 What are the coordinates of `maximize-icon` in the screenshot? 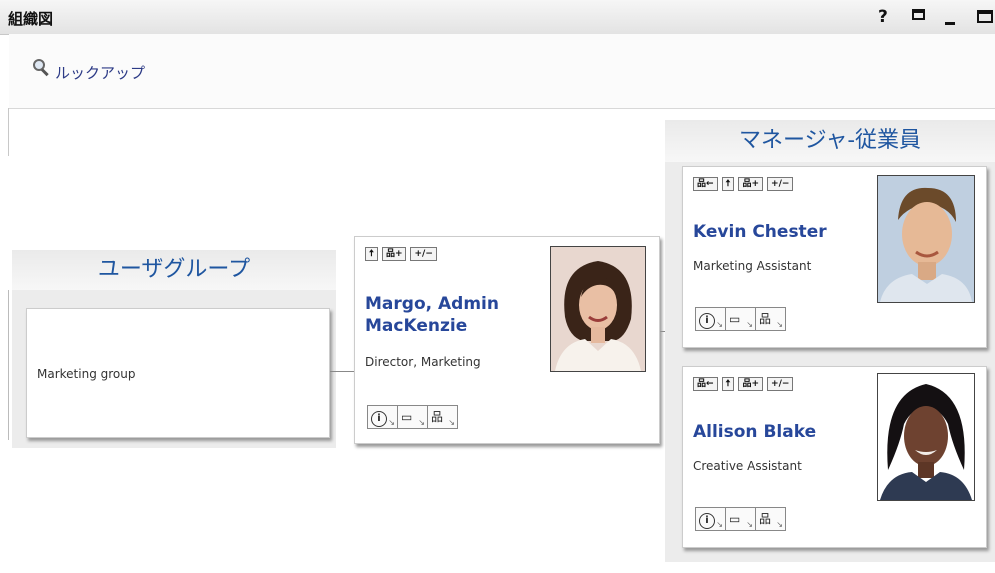 It's located at (985, 16).